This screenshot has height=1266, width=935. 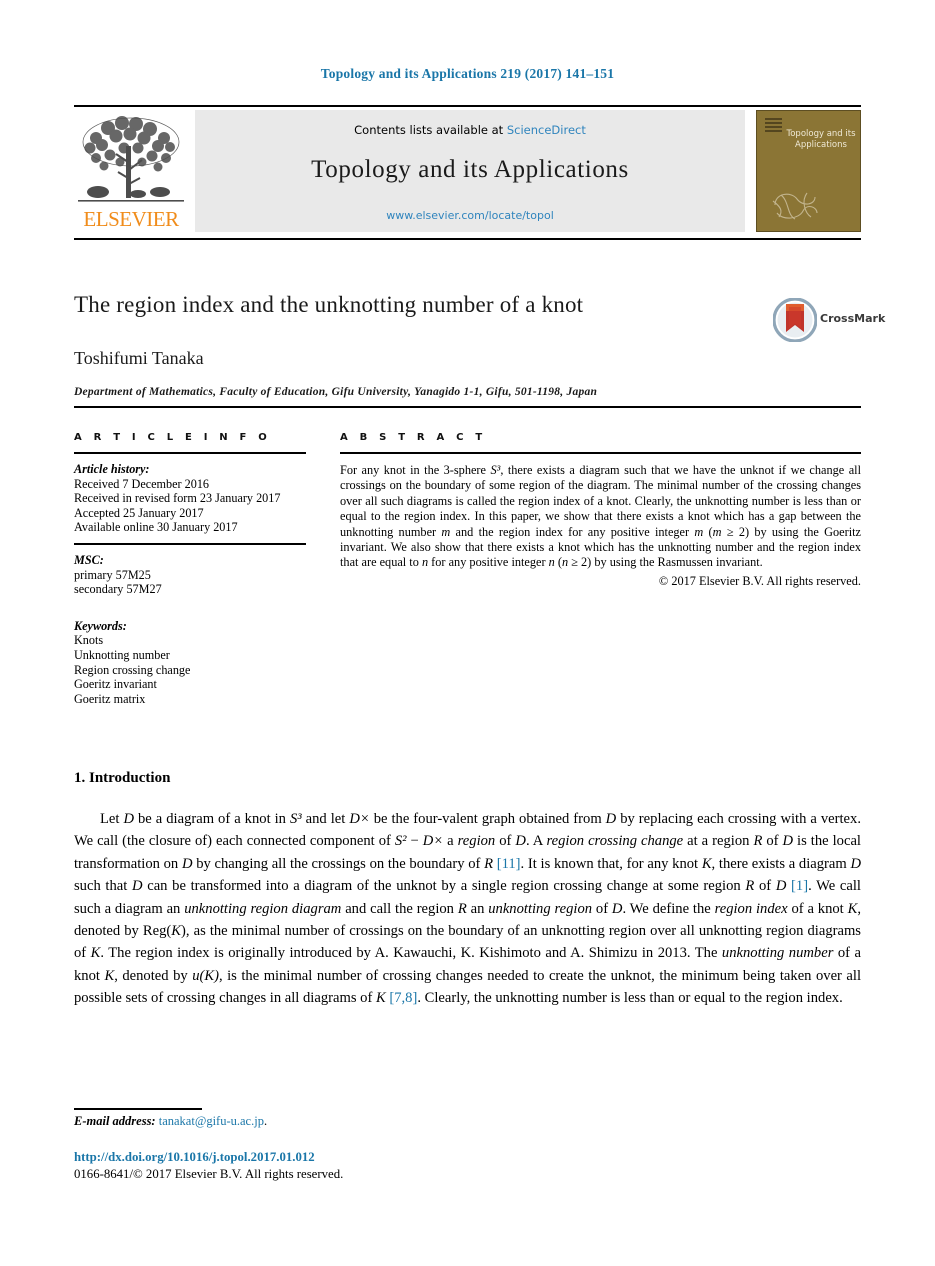 What do you see at coordinates (131, 219) in the screenshot?
I see `elsevier-wordmark: ELSEVIER` at bounding box center [131, 219].